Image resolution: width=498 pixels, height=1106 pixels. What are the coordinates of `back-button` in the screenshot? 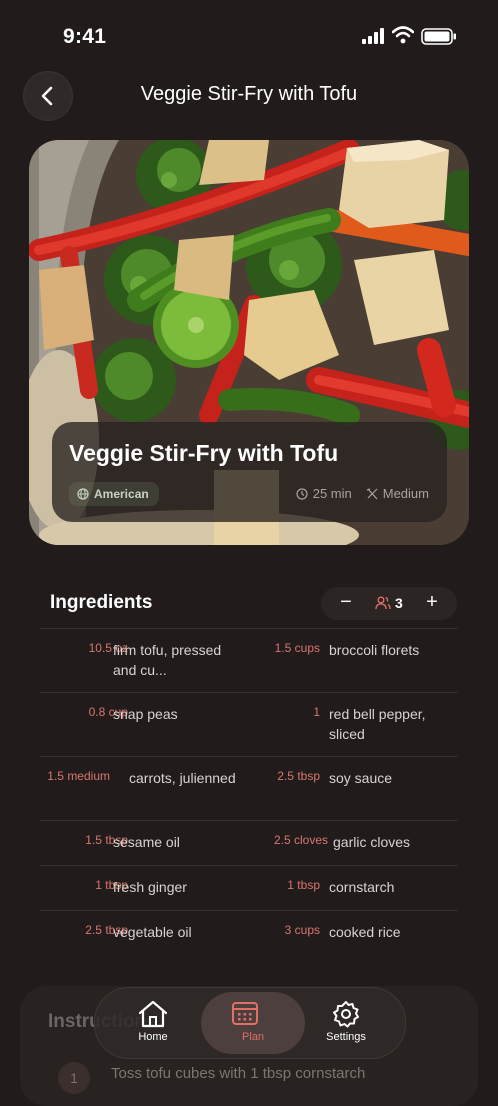 It's located at (48, 96).